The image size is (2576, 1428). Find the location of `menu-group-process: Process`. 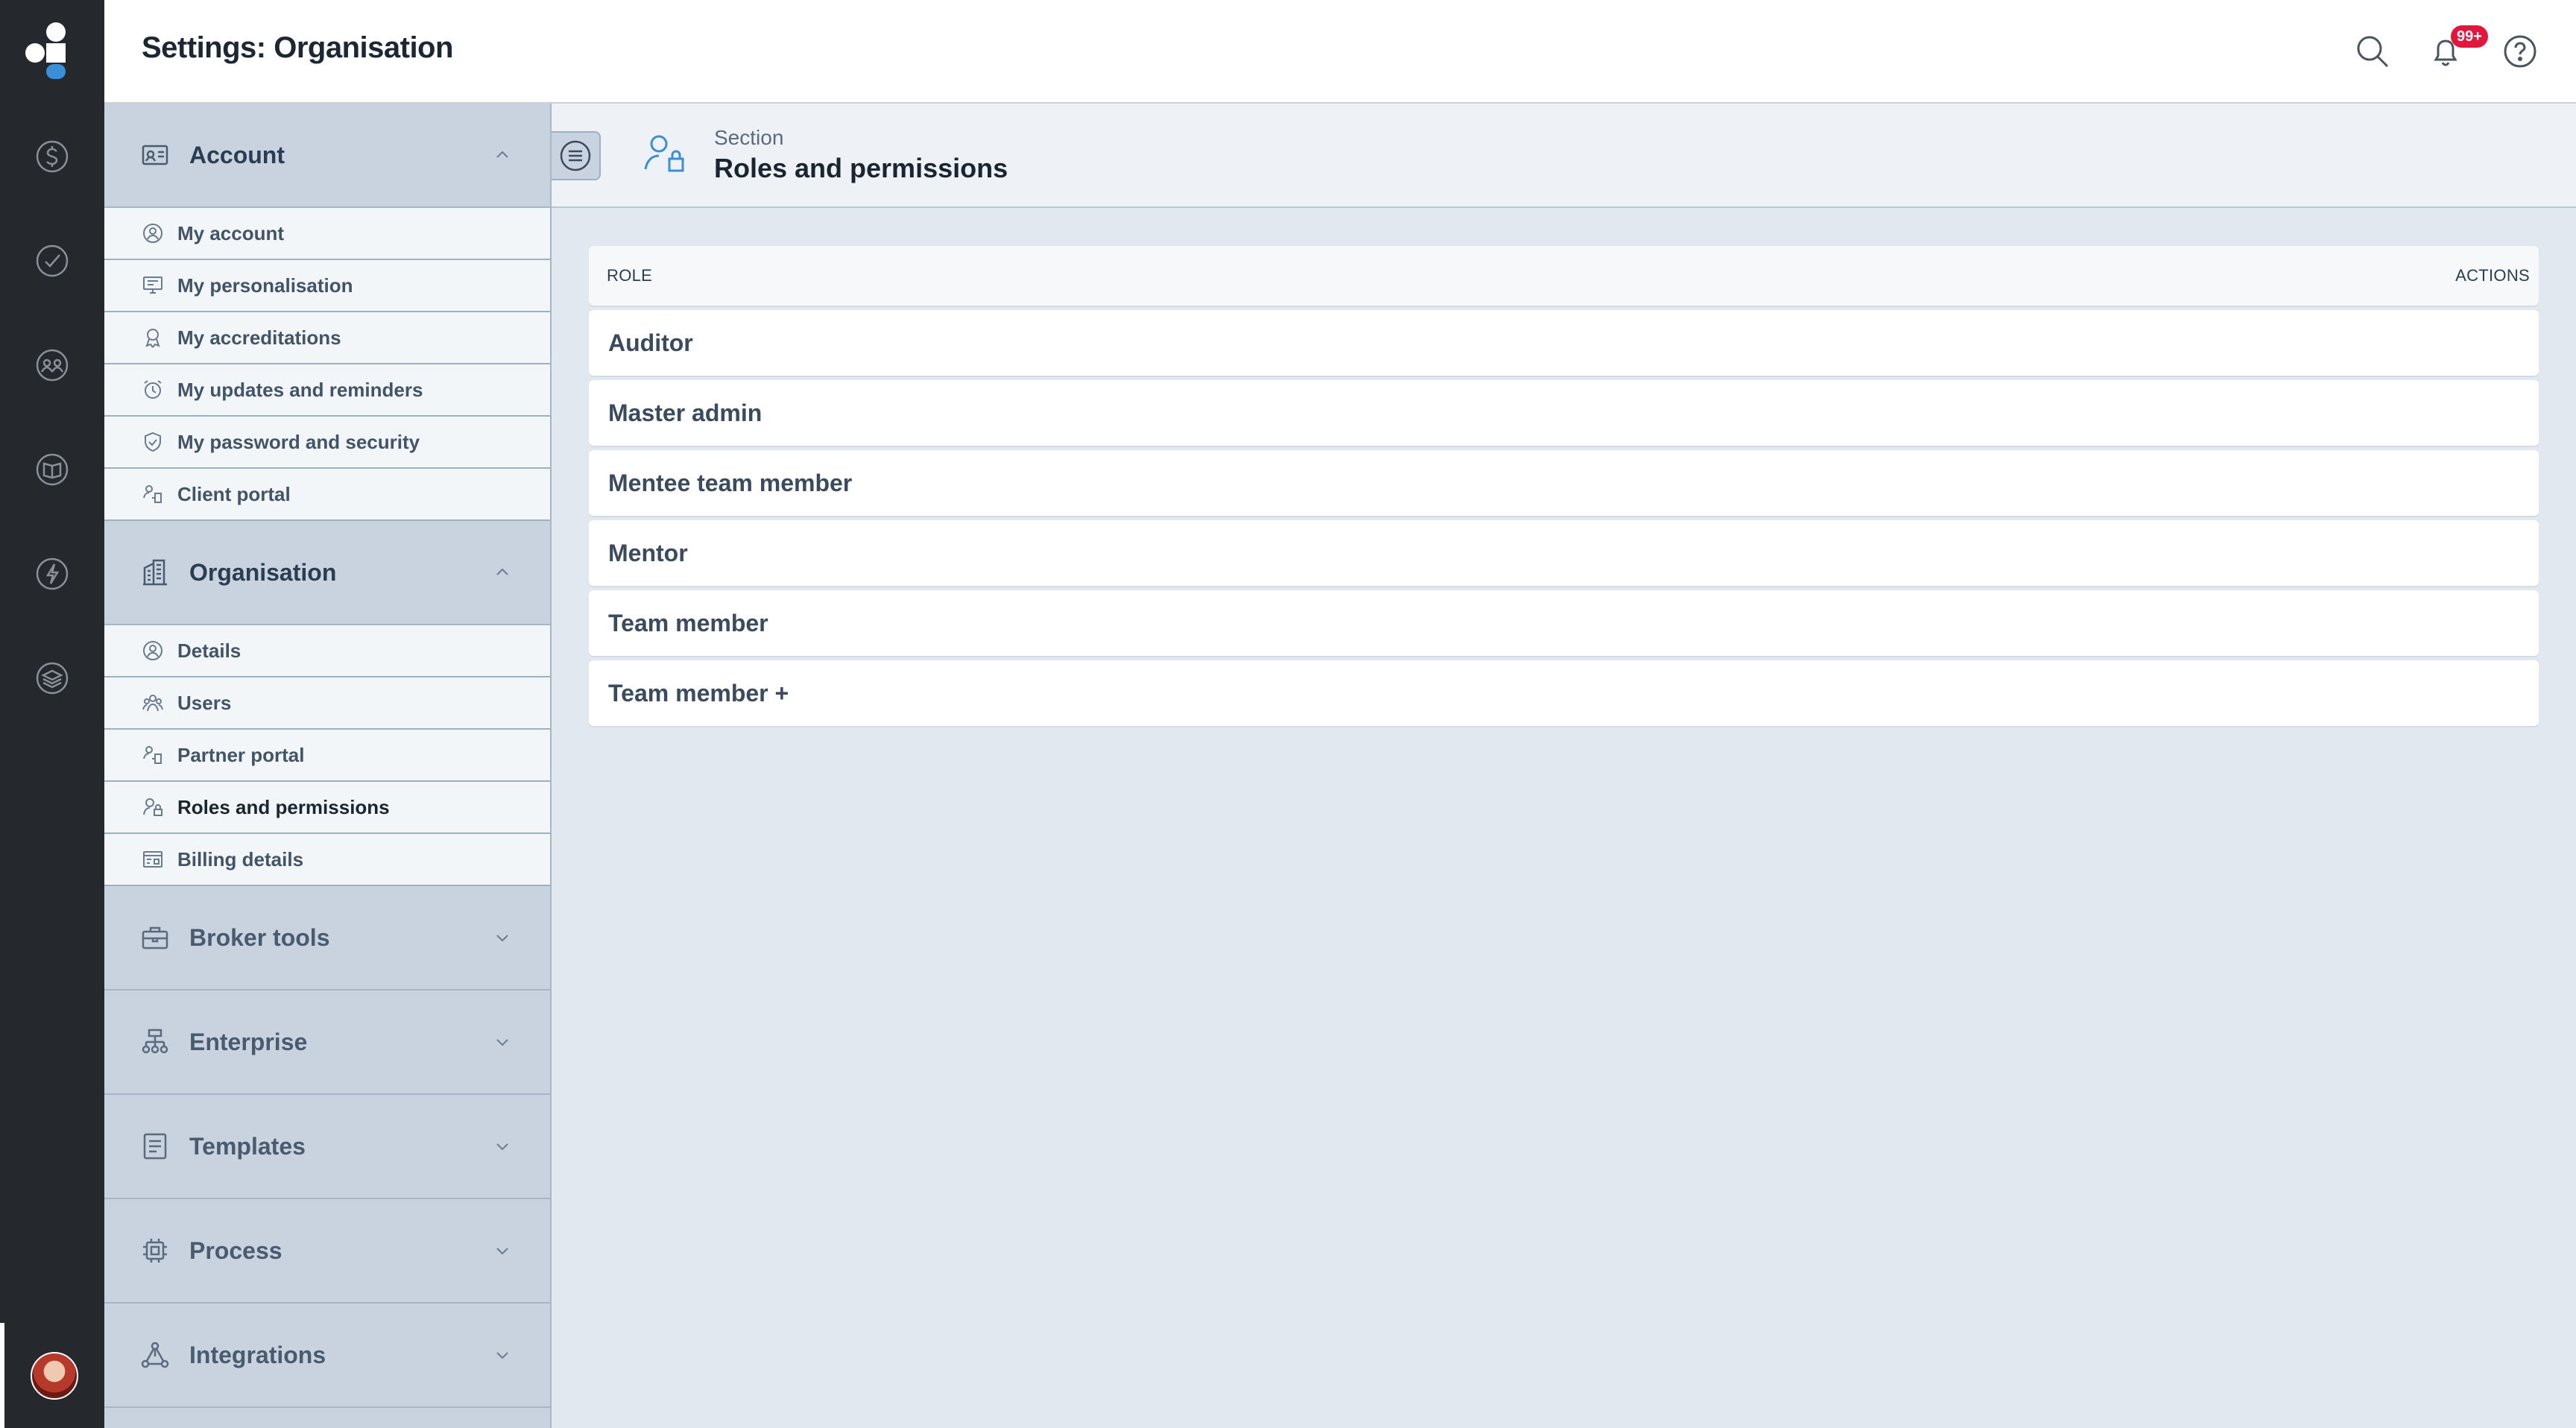

menu-group-process: Process is located at coordinates (327, 1251).